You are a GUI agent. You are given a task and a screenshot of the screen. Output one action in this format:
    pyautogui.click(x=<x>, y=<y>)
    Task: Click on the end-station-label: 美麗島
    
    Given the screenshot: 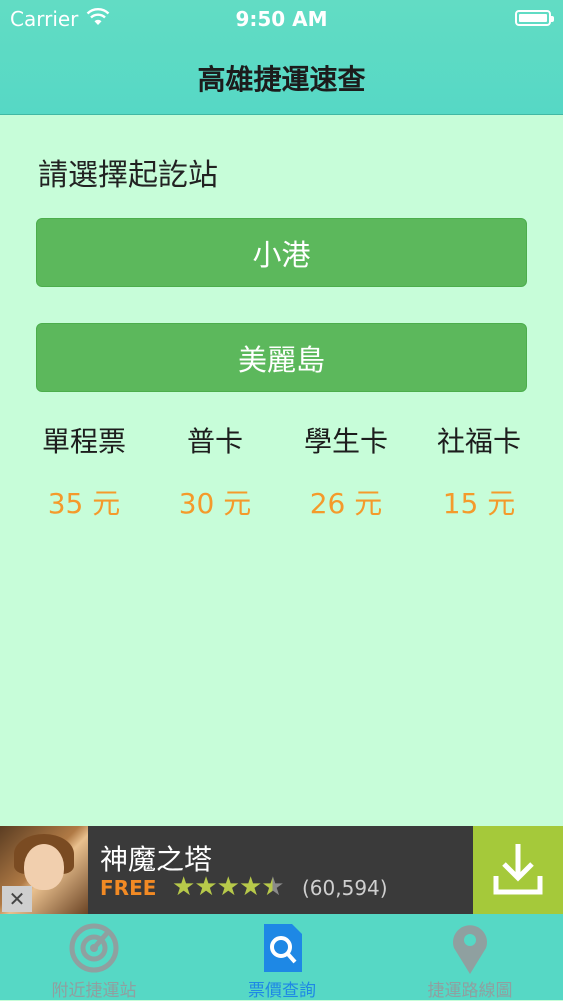 What is the action you would take?
    pyautogui.click(x=281, y=359)
    